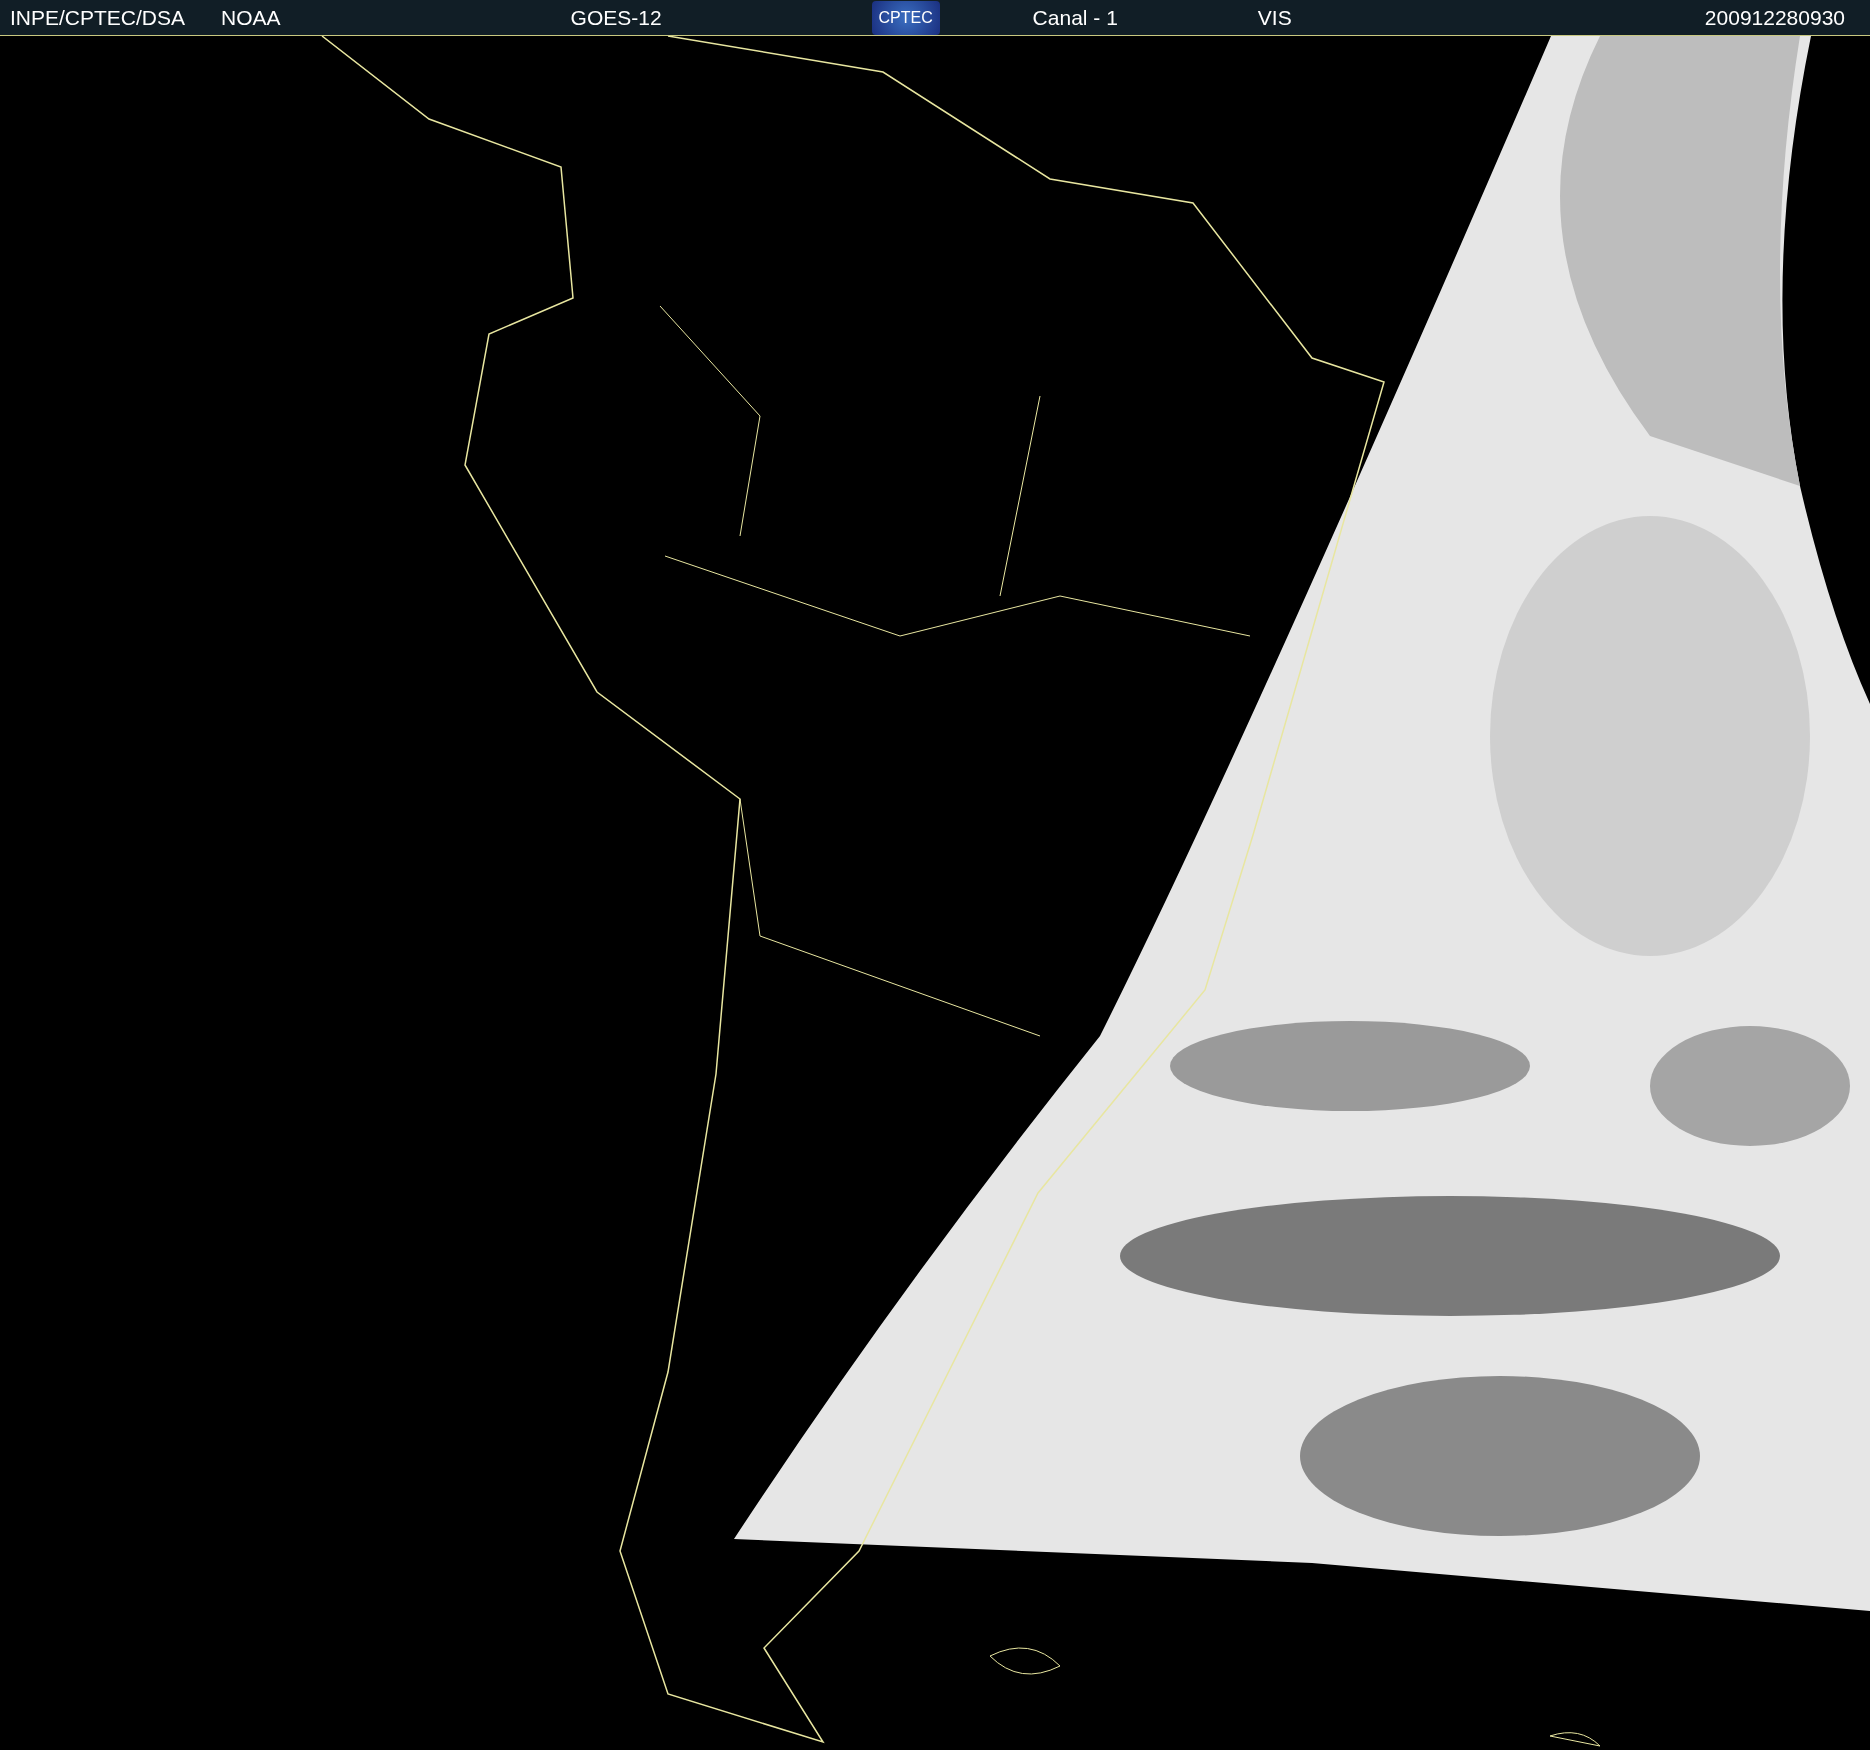  What do you see at coordinates (616, 17) in the screenshot?
I see `satellite-label: GOES-12` at bounding box center [616, 17].